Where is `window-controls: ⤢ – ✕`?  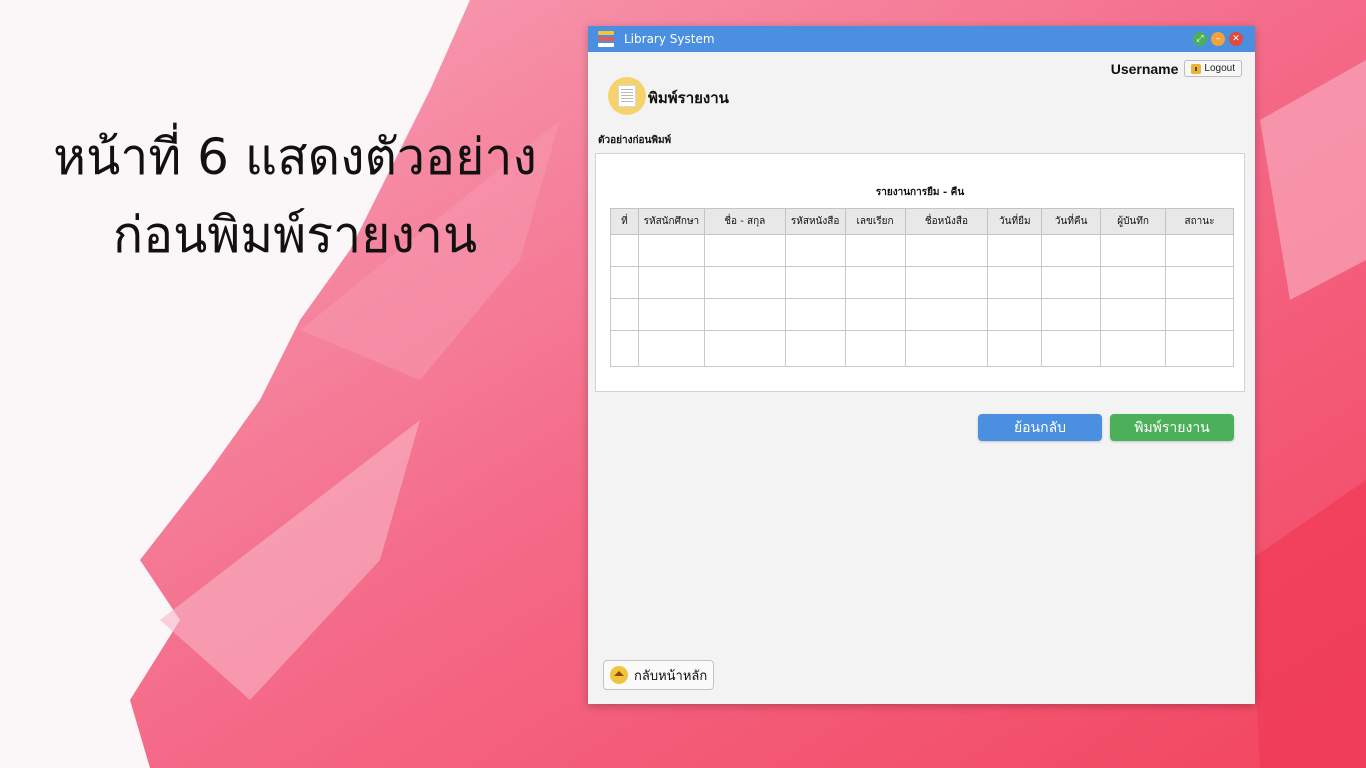 window-controls: ⤢ – ✕ is located at coordinates (1218, 39).